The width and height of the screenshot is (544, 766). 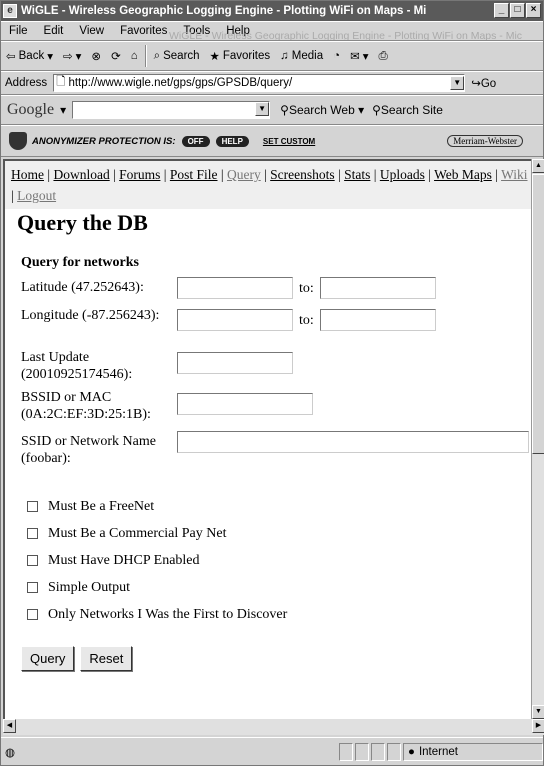 I want to click on menu-edit: Edit, so click(x=54, y=31).